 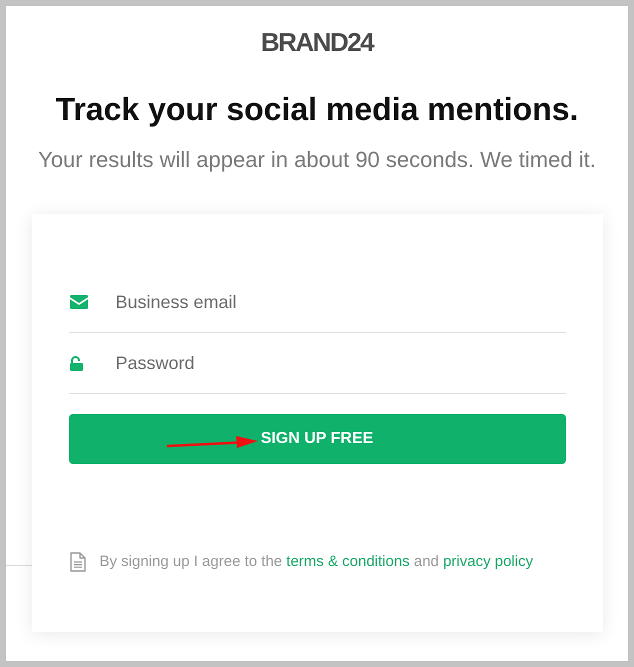 I want to click on sign-up-button: SIGN UP FREE, so click(x=317, y=439).